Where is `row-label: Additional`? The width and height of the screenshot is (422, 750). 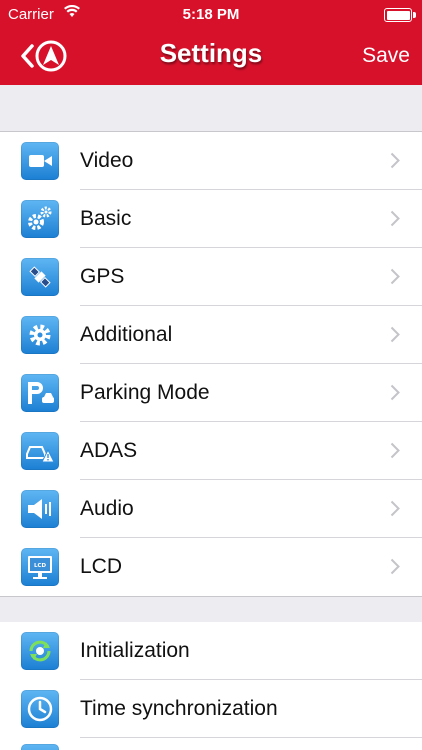 row-label: Additional is located at coordinates (126, 334).